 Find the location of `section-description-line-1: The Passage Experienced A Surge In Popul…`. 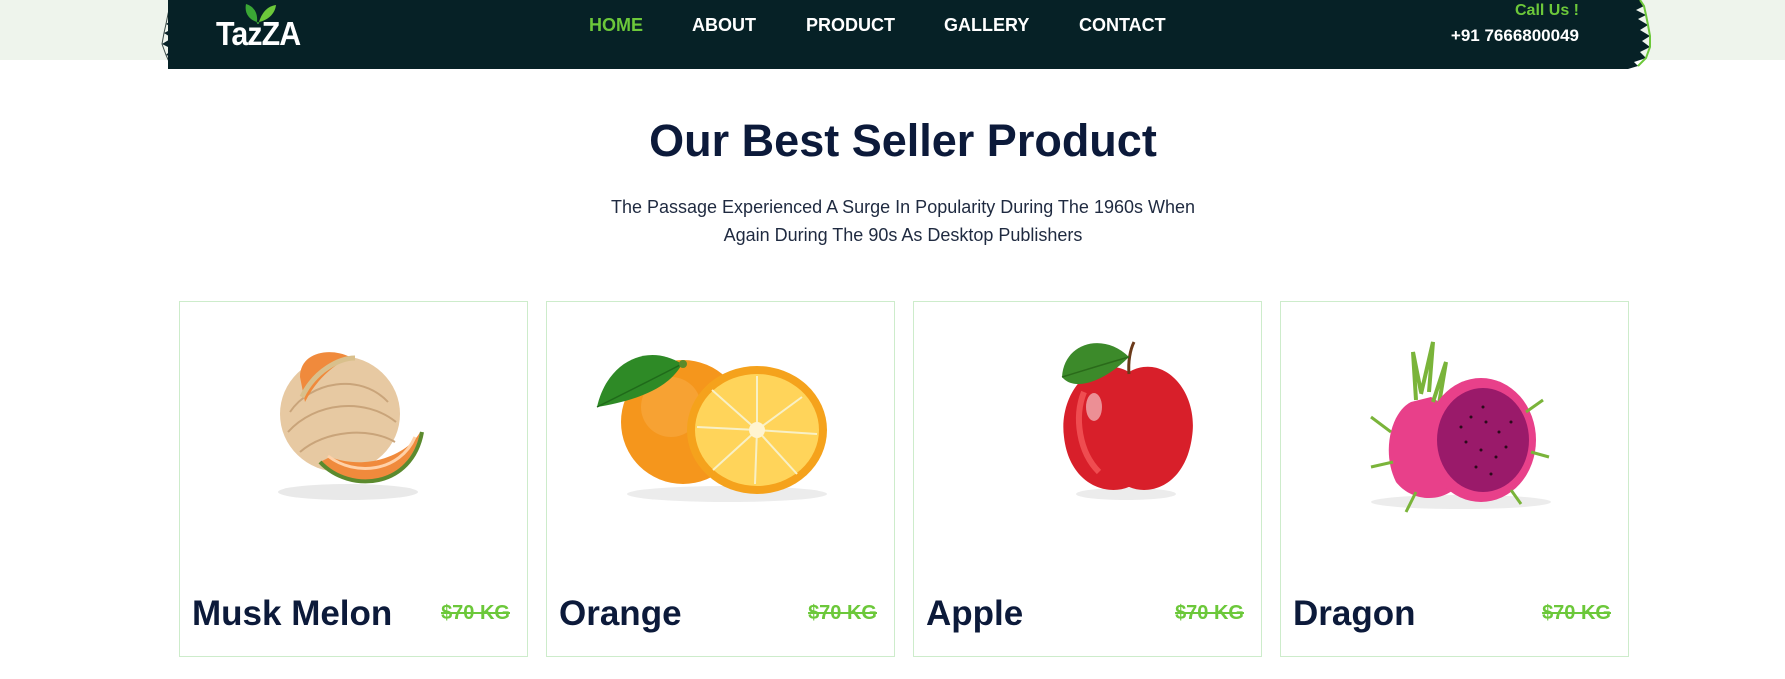

section-description-line-1: The Passage Experienced A Surge In Popul… is located at coordinates (903, 207).